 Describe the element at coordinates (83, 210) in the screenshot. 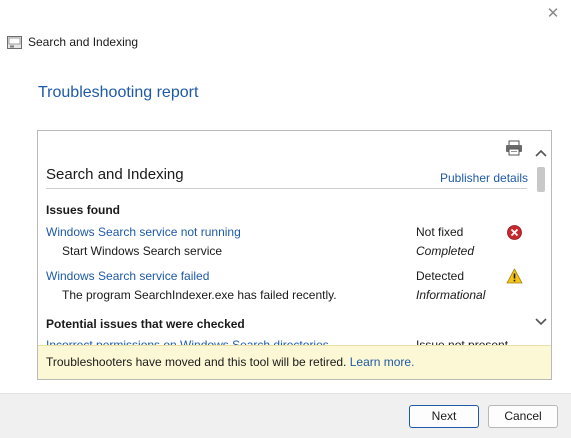

I see `issues-found-header: Issues found` at that location.